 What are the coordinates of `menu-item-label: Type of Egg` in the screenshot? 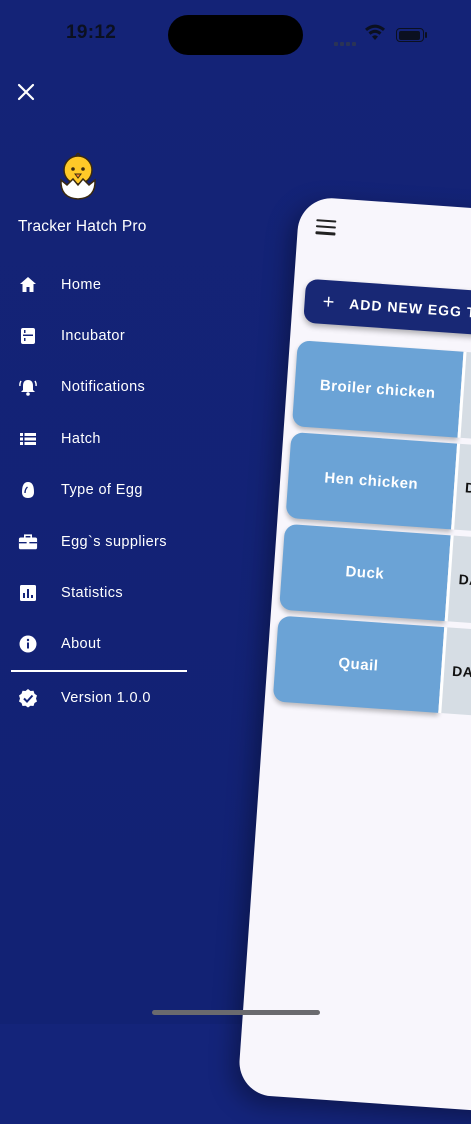 It's located at (102, 490).